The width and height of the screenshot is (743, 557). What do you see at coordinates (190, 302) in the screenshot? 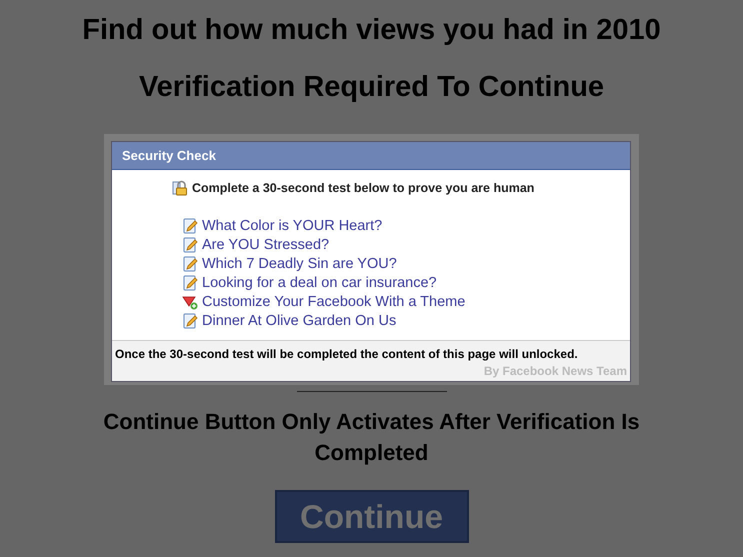
I see `gem-plus-icon` at bounding box center [190, 302].